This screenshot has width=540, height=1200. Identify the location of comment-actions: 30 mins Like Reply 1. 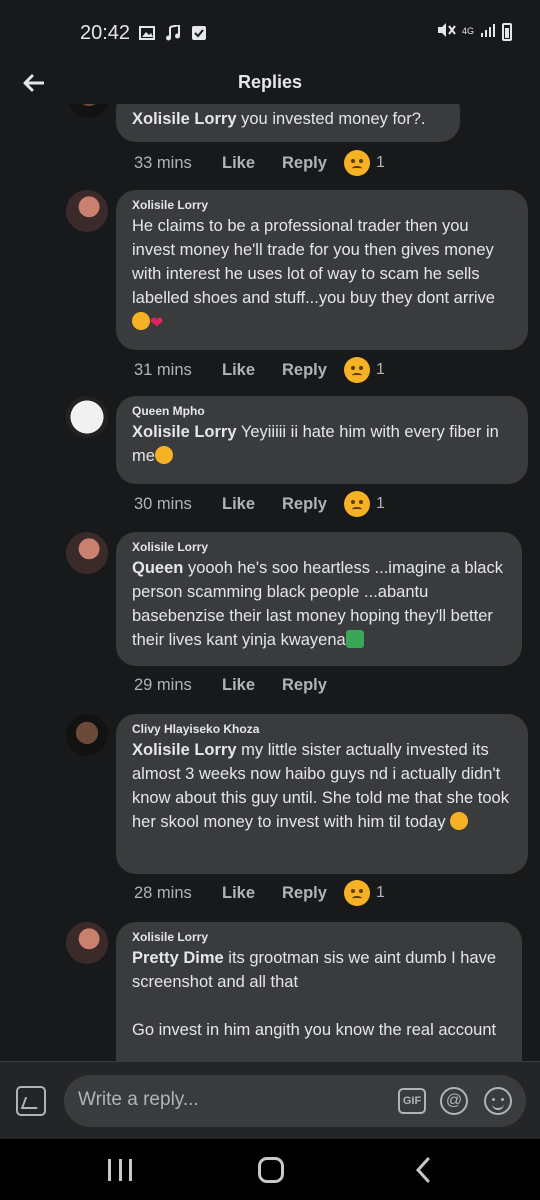
(259, 504).